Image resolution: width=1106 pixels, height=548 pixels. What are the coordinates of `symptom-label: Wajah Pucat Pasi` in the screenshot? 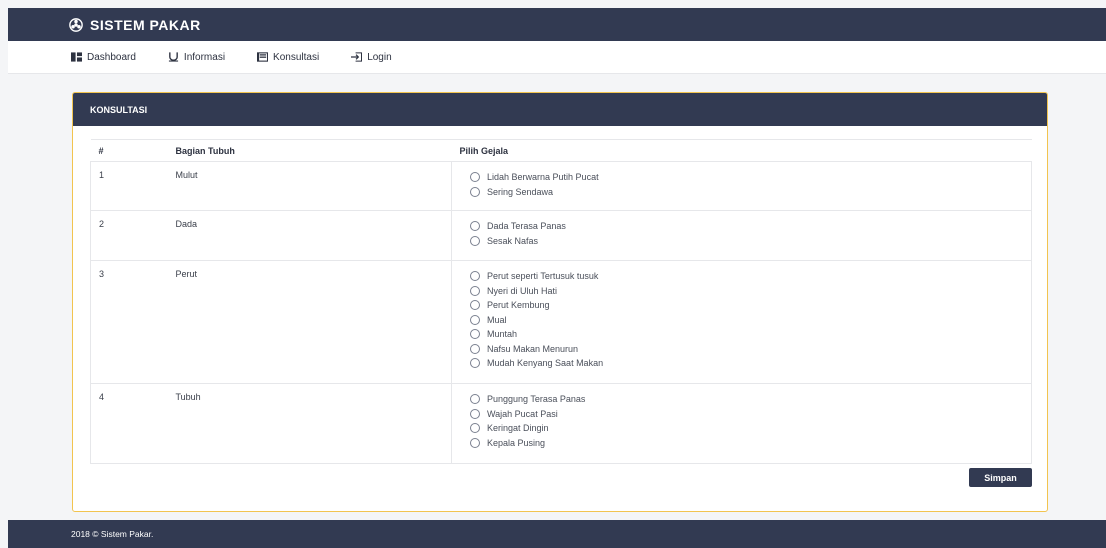 It's located at (522, 413).